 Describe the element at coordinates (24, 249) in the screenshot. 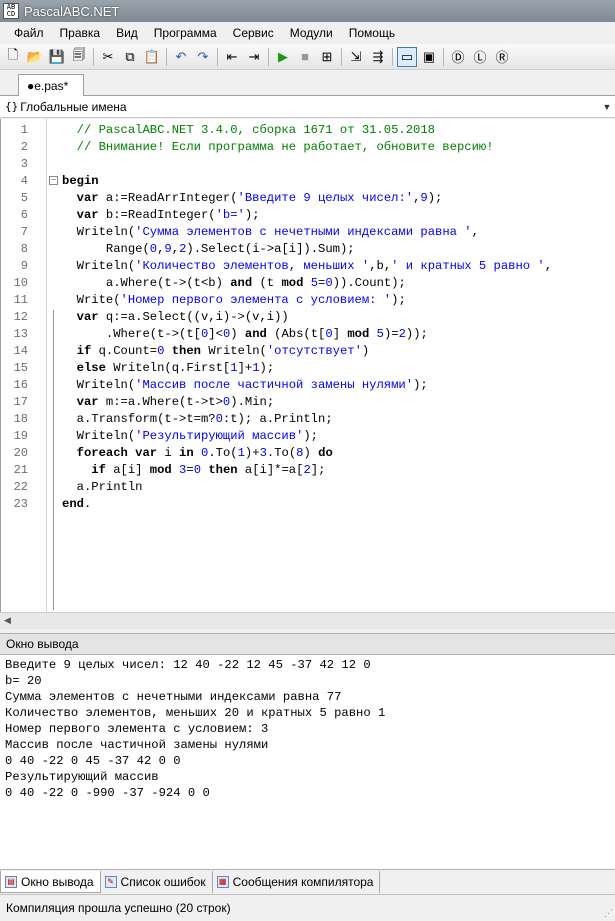

I see `line-number: 8` at that location.